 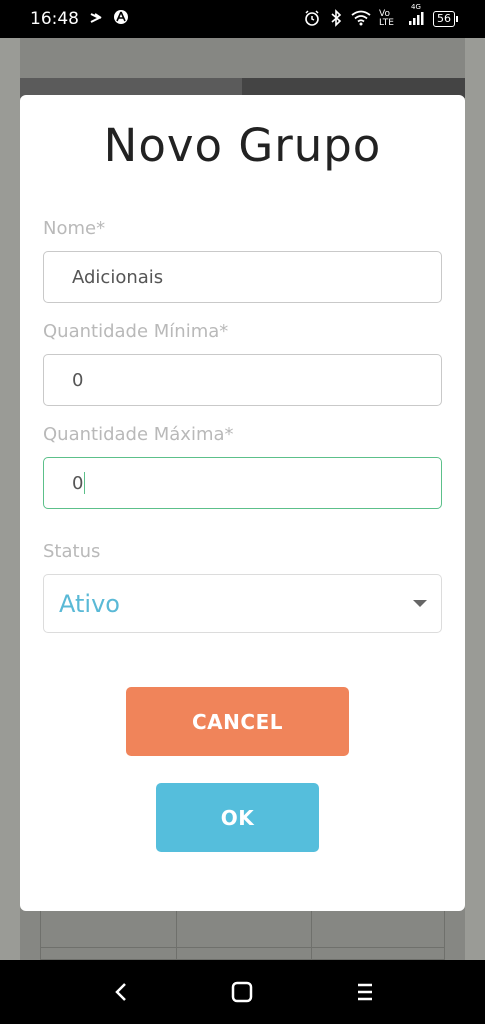 What do you see at coordinates (136, 331) in the screenshot?
I see `quantidade-minima-label: Quantidade Mínima*` at bounding box center [136, 331].